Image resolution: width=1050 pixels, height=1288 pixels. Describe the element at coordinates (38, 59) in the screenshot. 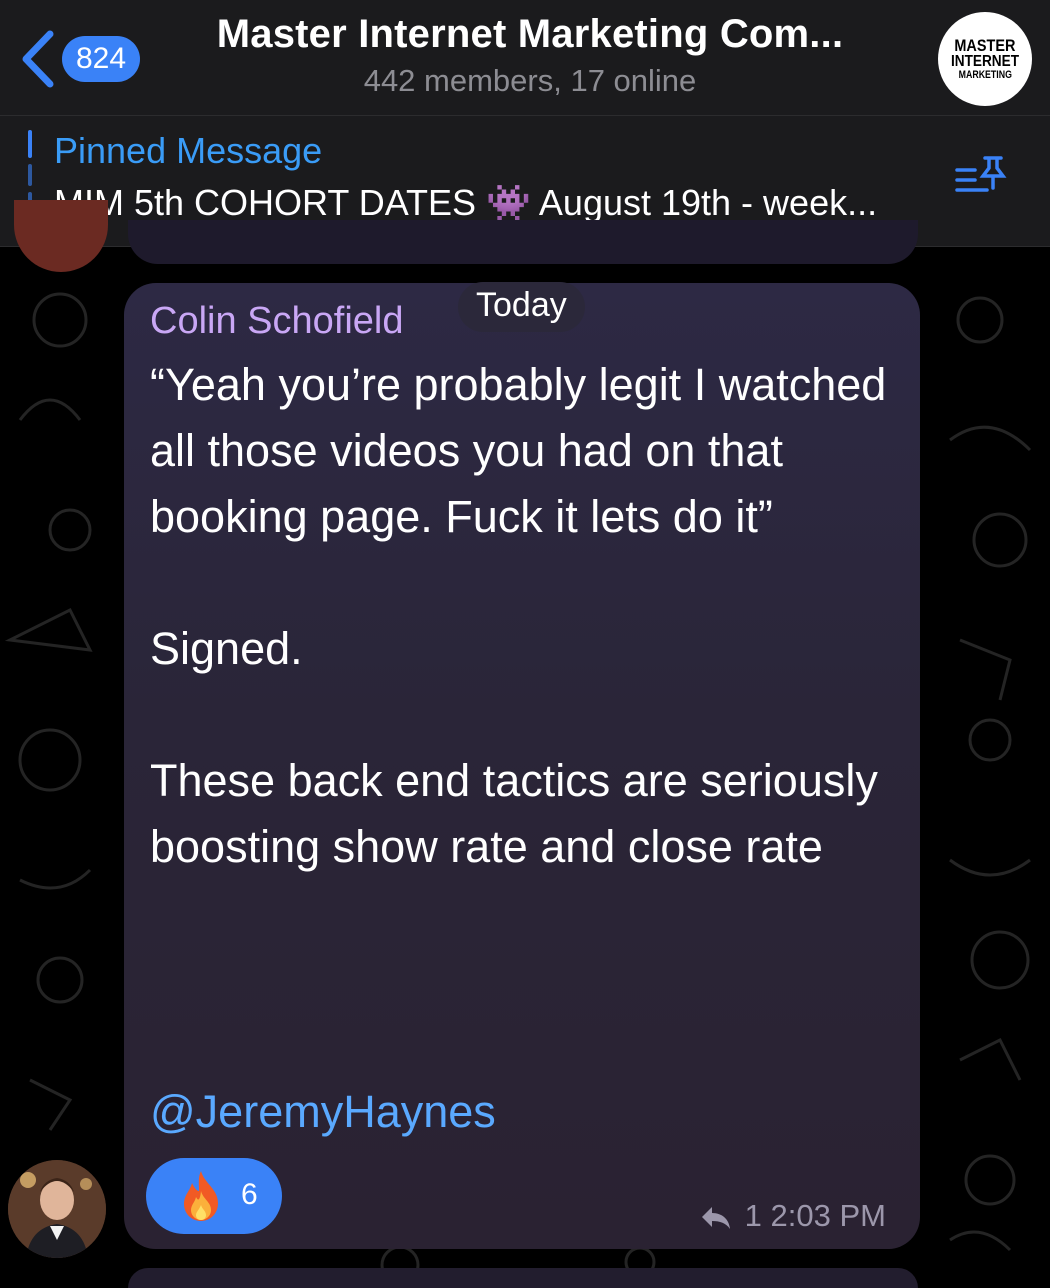

I see `chevron-left-icon` at that location.